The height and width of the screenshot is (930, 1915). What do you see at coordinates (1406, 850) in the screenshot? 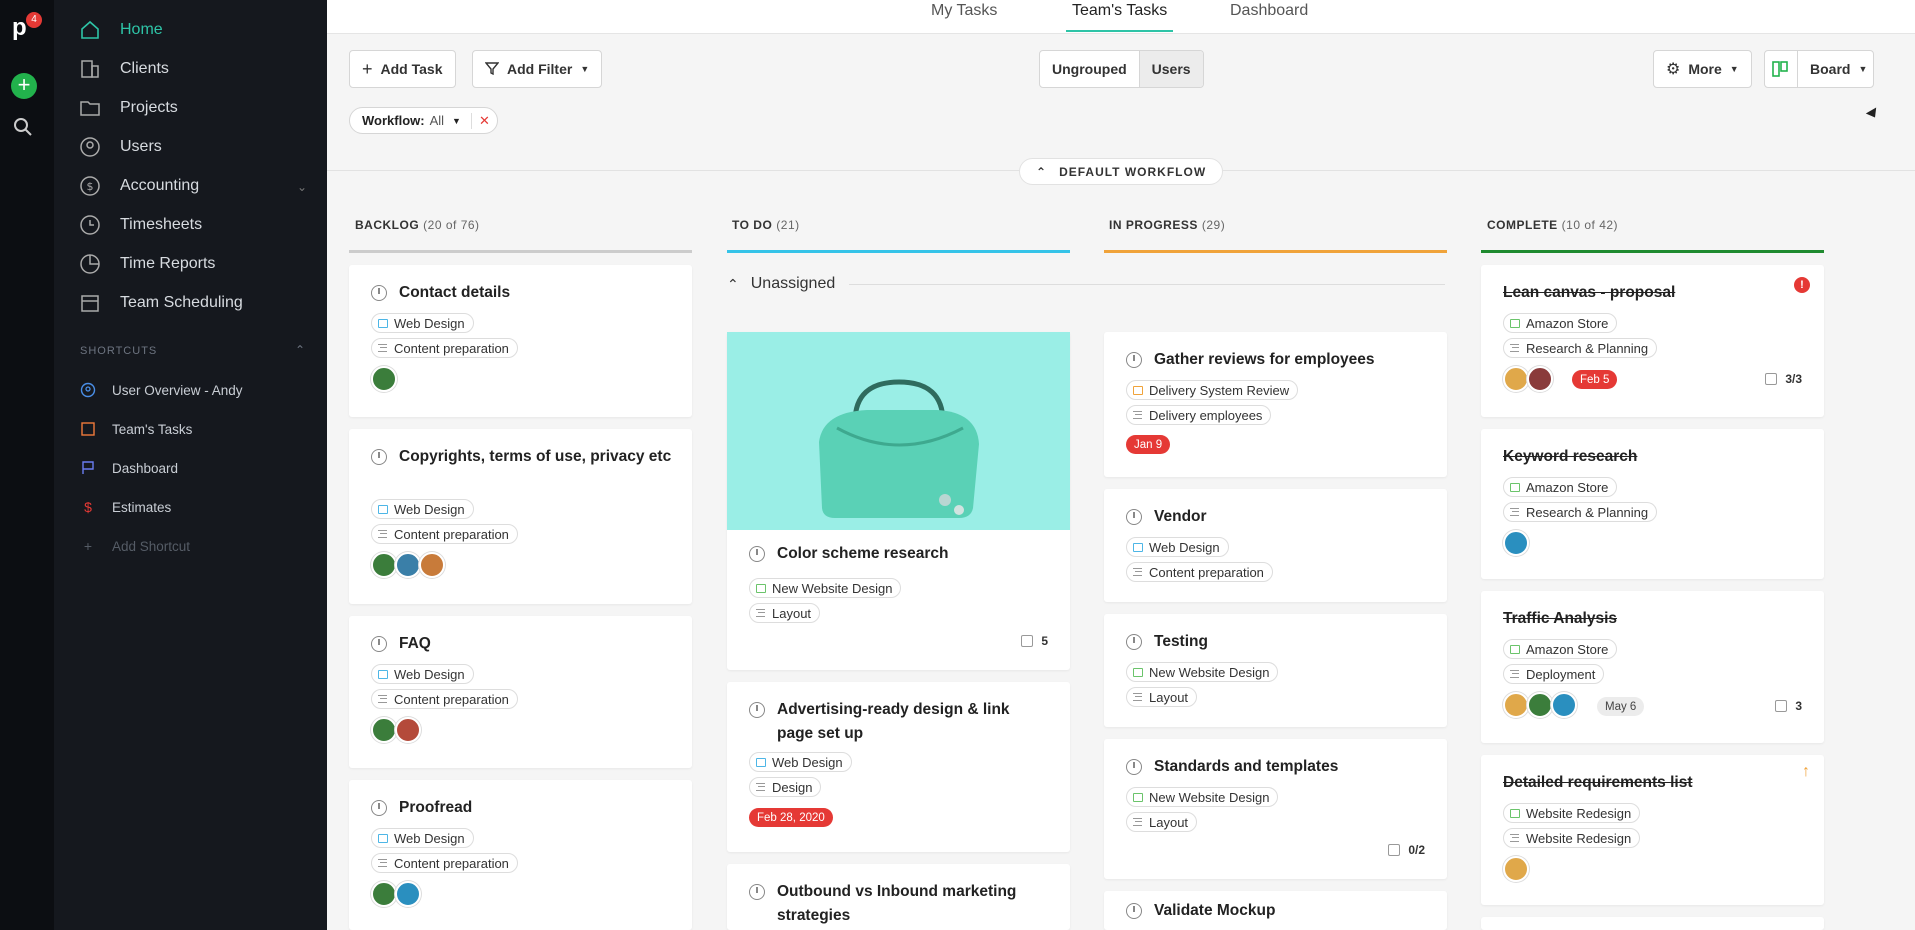
I see `subtasks-count: 0/2` at bounding box center [1406, 850].